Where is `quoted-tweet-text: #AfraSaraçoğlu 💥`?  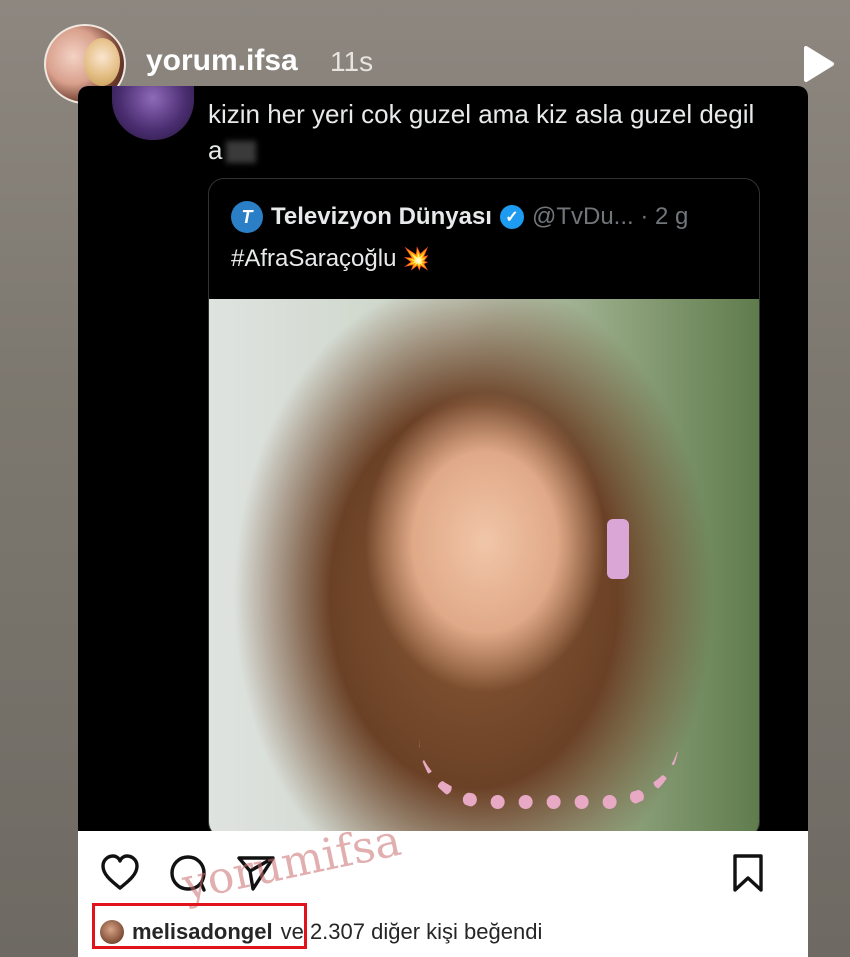 quoted-tweet-text: #AfraSaraçoğlu 💥 is located at coordinates (330, 259).